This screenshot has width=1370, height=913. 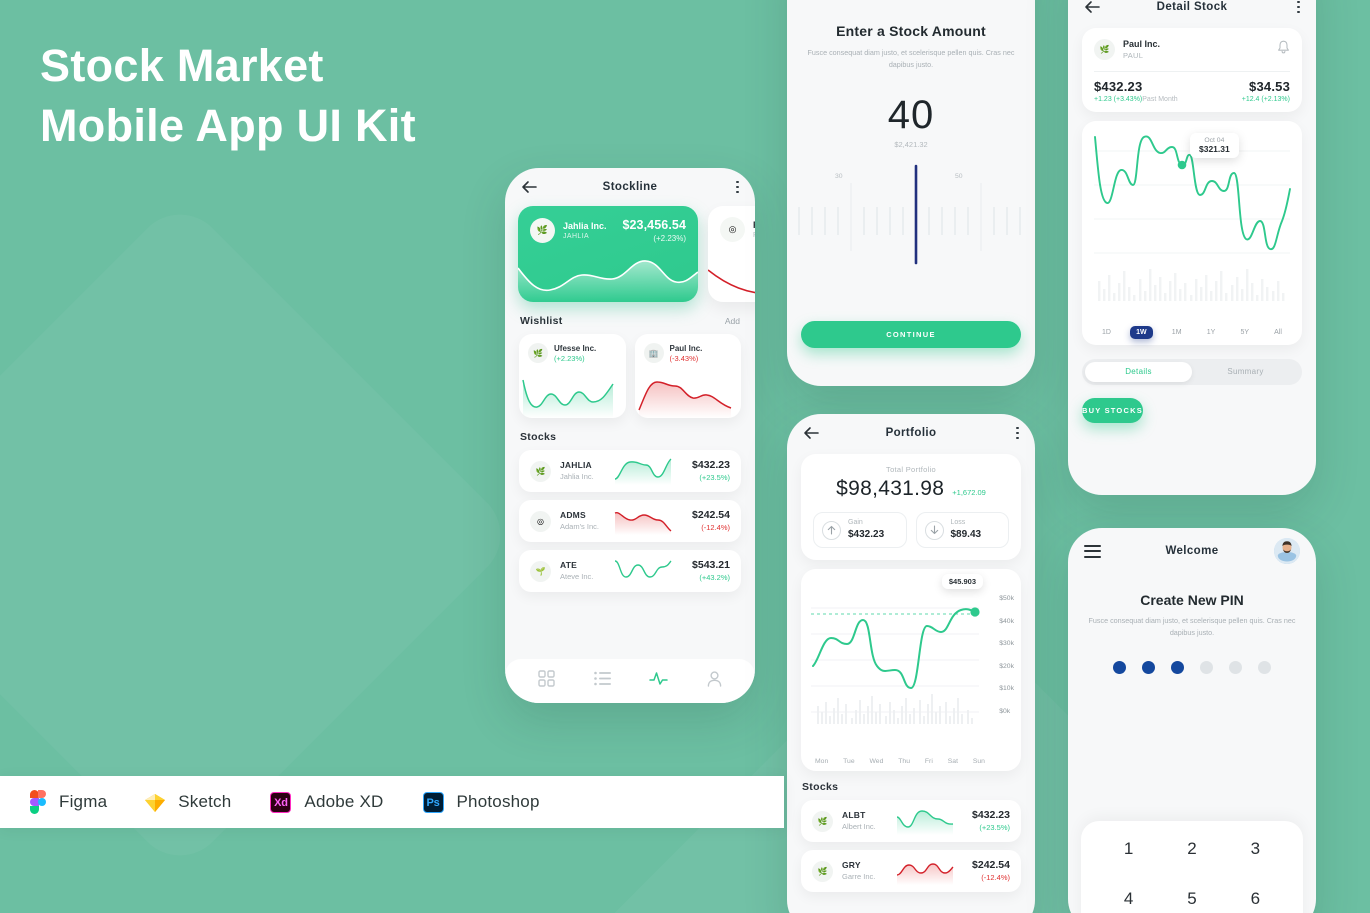 What do you see at coordinates (1192, 867) in the screenshot?
I see `pin-keypad: 1 2 3 4 5 6 7 8 9` at bounding box center [1192, 867].